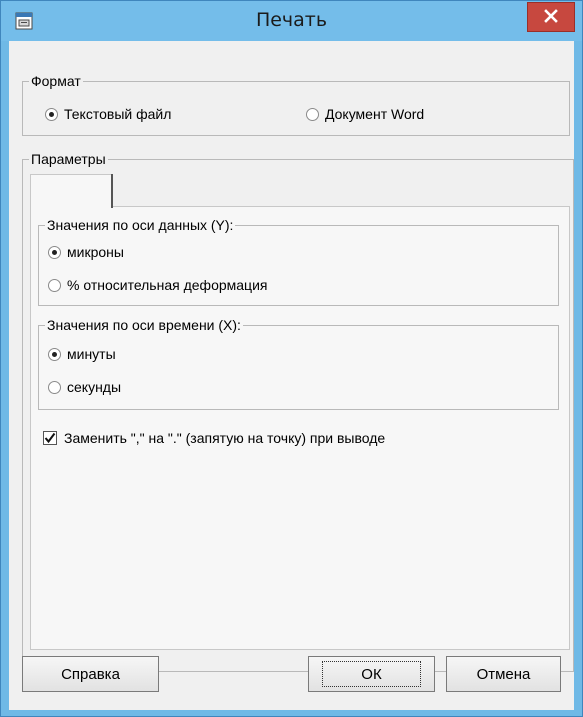 The height and width of the screenshot is (717, 583). What do you see at coordinates (91, 354) in the screenshot?
I see `x-option-label: минуты` at bounding box center [91, 354].